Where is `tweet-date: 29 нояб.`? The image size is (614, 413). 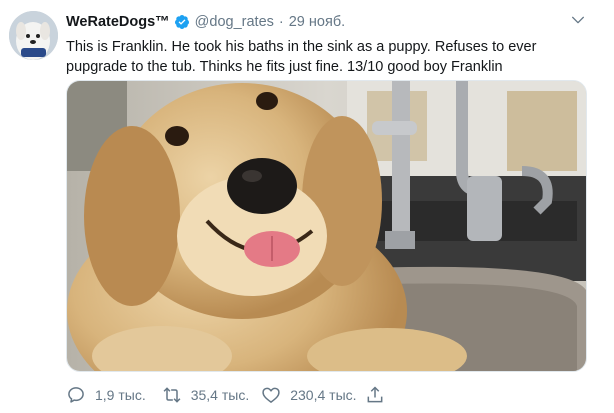 tweet-date: 29 нояб. is located at coordinates (317, 22).